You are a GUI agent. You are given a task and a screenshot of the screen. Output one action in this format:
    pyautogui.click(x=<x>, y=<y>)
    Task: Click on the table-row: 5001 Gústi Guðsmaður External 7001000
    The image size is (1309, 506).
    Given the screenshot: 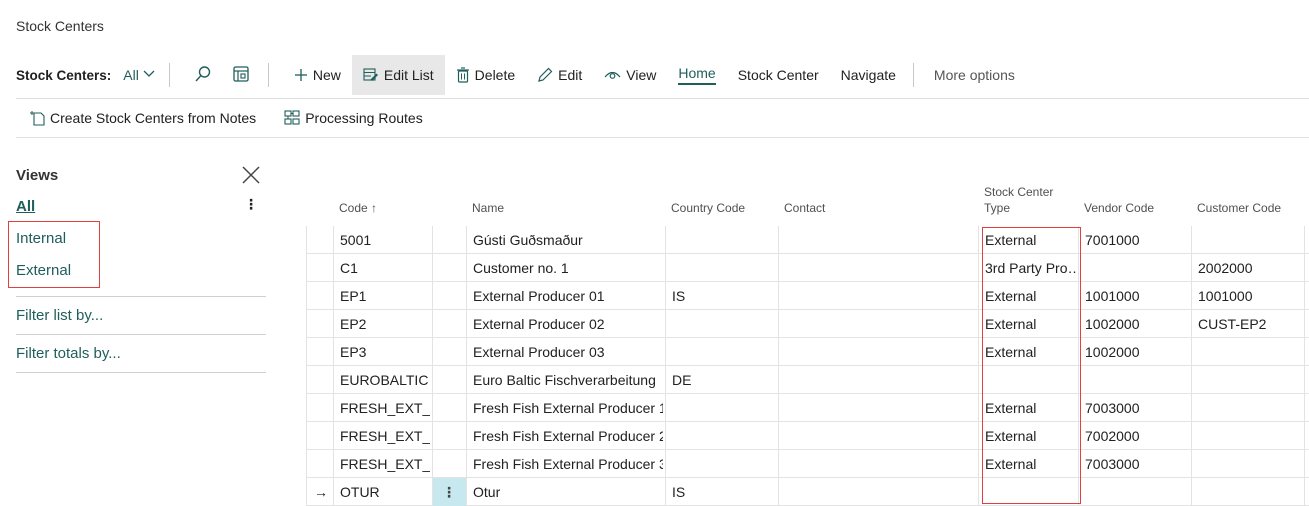 What is the action you would take?
    pyautogui.click(x=807, y=240)
    